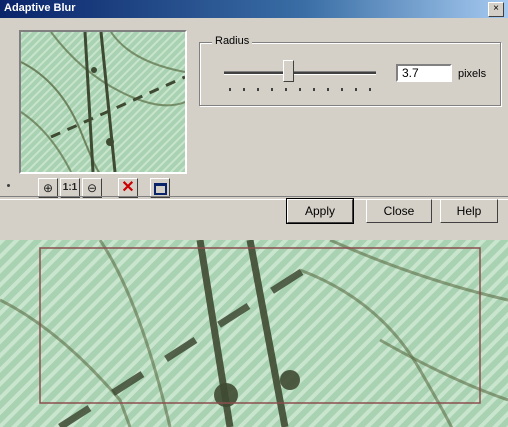  What do you see at coordinates (288, 71) in the screenshot?
I see `radius-slider-thumb` at bounding box center [288, 71].